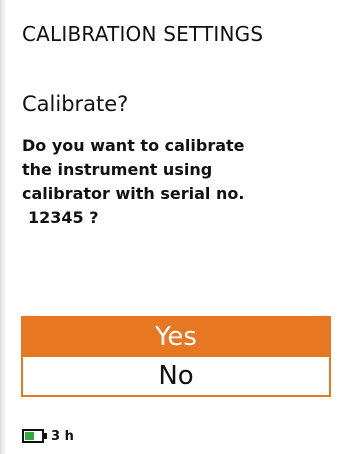 The width and height of the screenshot is (343, 454). I want to click on message-line: the instrument using, so click(117, 169).